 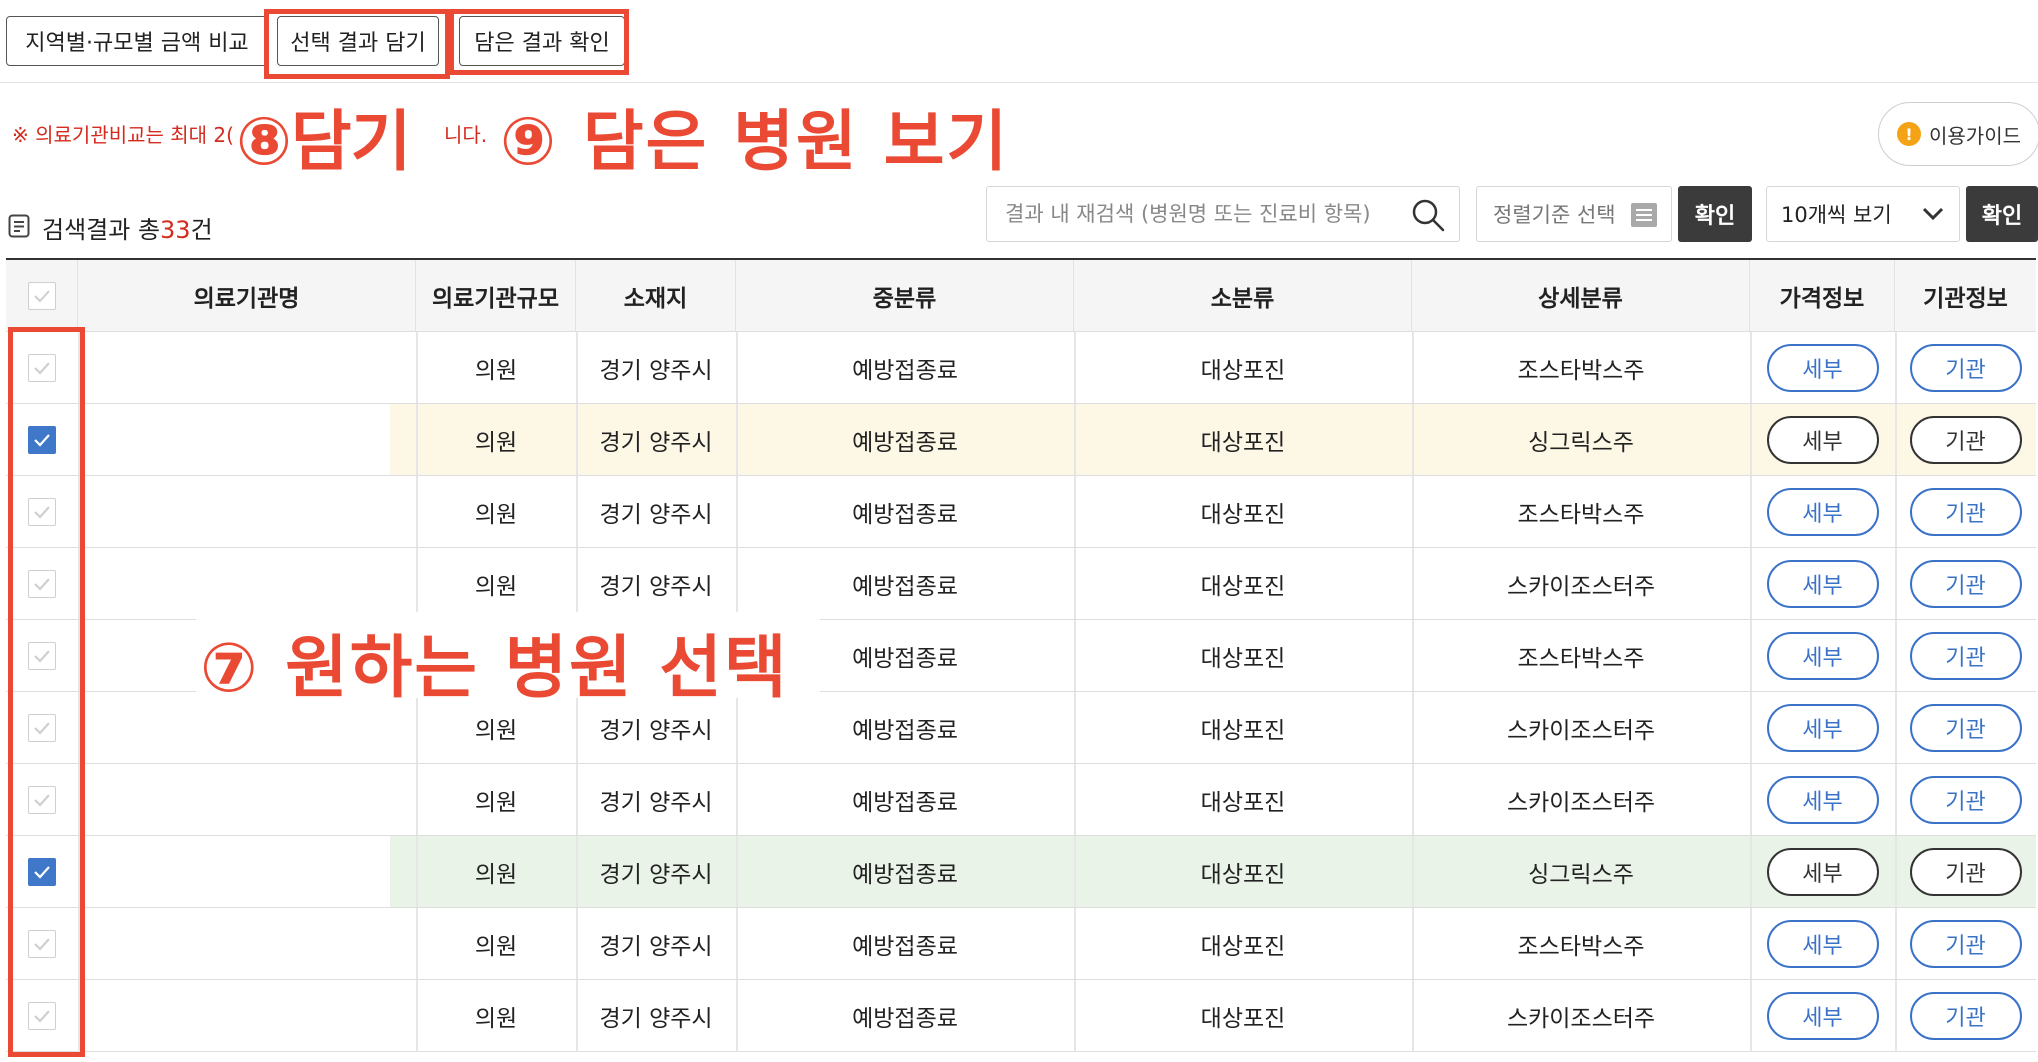 What do you see at coordinates (755, 141) in the screenshot?
I see `annotation-view-saved: ⑨ 담은 병원 보기` at bounding box center [755, 141].